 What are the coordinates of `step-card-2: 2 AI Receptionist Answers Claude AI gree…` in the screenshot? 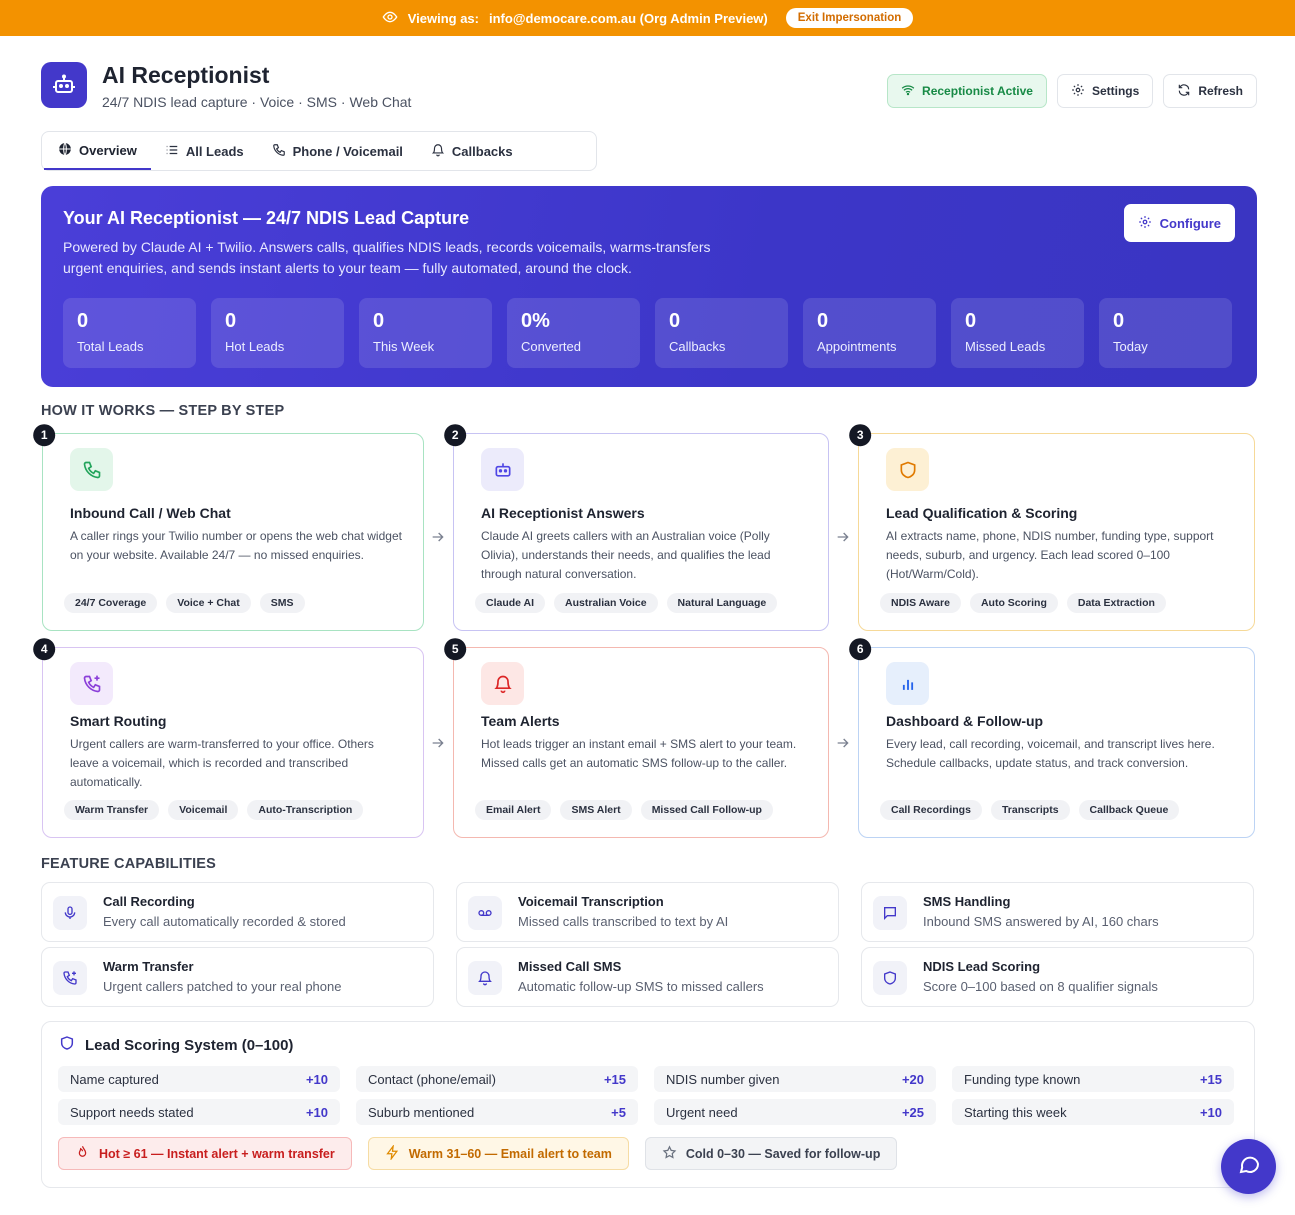 It's located at (636, 527).